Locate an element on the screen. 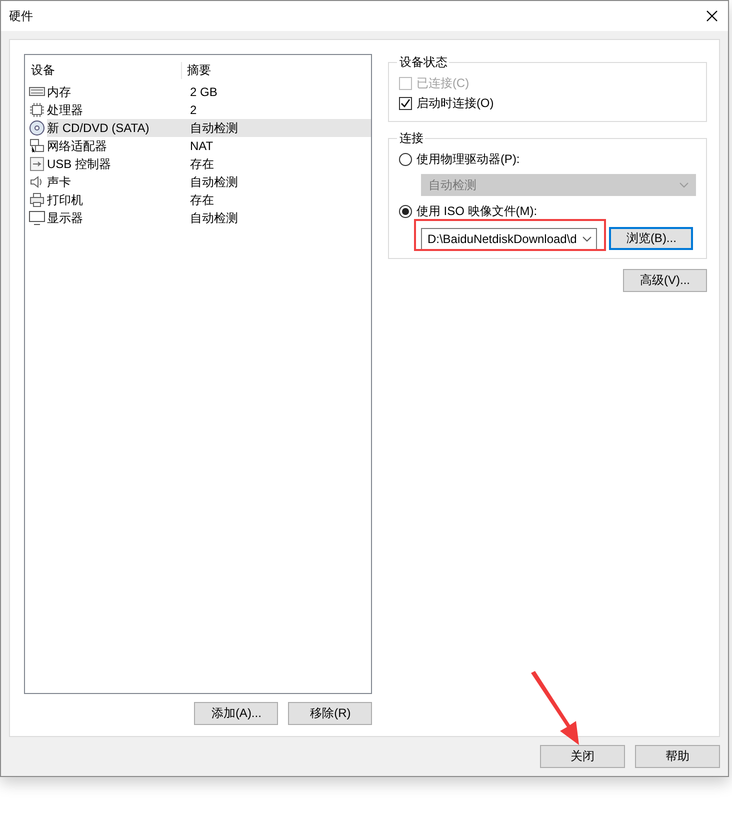 The image size is (732, 817). radio-label: 使用 ISO 映像文件(M): is located at coordinates (477, 211).